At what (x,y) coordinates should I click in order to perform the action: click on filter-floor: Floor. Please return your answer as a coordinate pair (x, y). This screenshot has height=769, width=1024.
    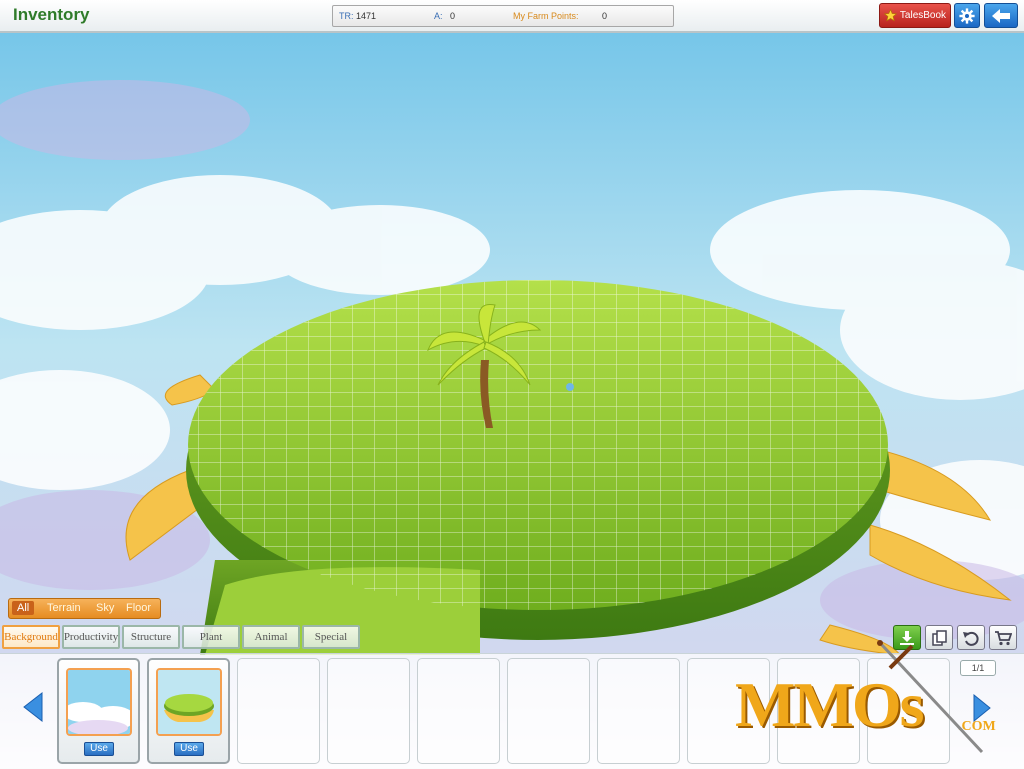
    Looking at the image, I should click on (138, 608).